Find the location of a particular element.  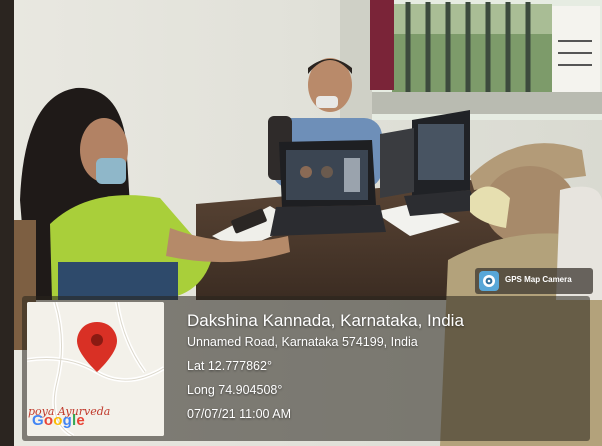

longitude: Long 74.904508° is located at coordinates (235, 390).